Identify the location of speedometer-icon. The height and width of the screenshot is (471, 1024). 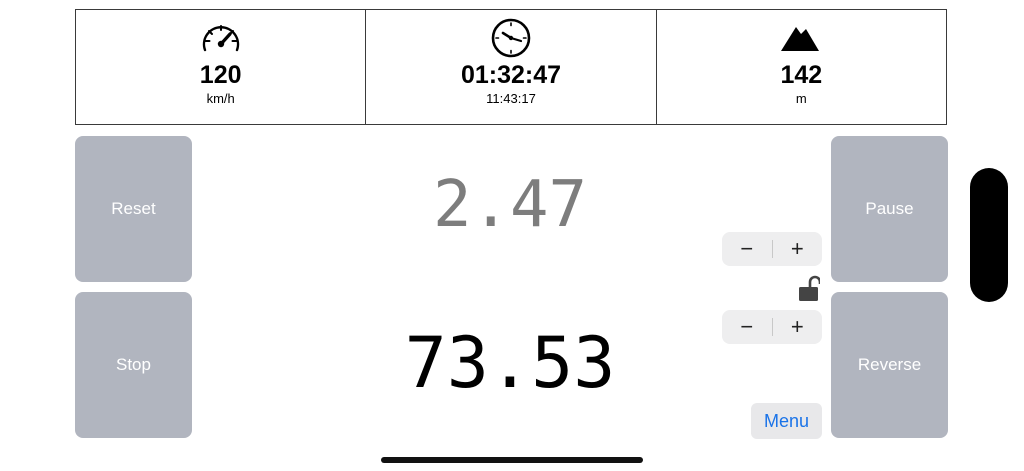
(221, 38).